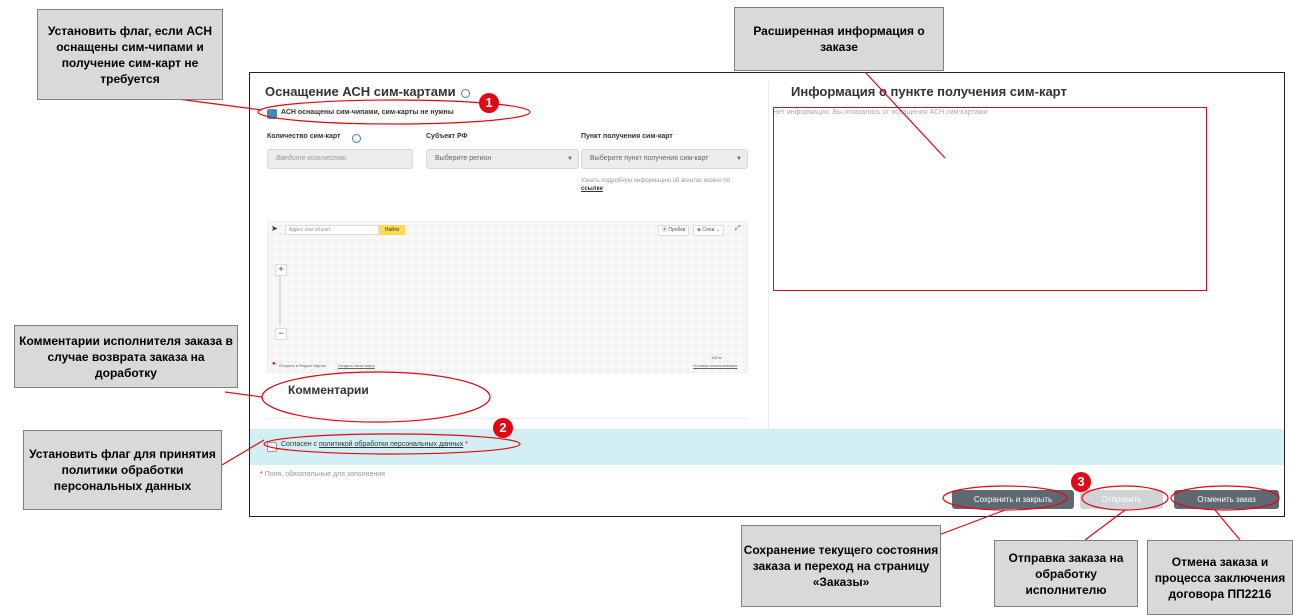 The height and width of the screenshot is (615, 1293). I want to click on badge-3: 3, so click(1081, 482).